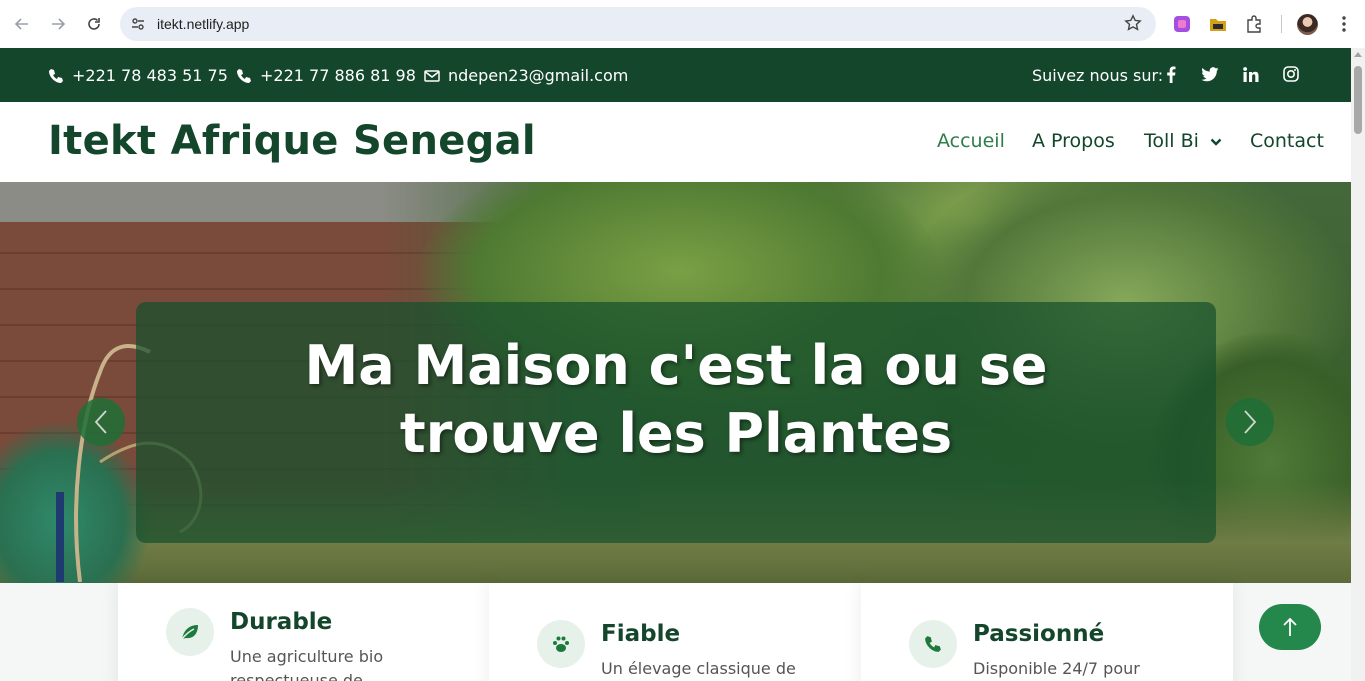  I want to click on email-address: ndepen23@gmail.com, so click(538, 75).